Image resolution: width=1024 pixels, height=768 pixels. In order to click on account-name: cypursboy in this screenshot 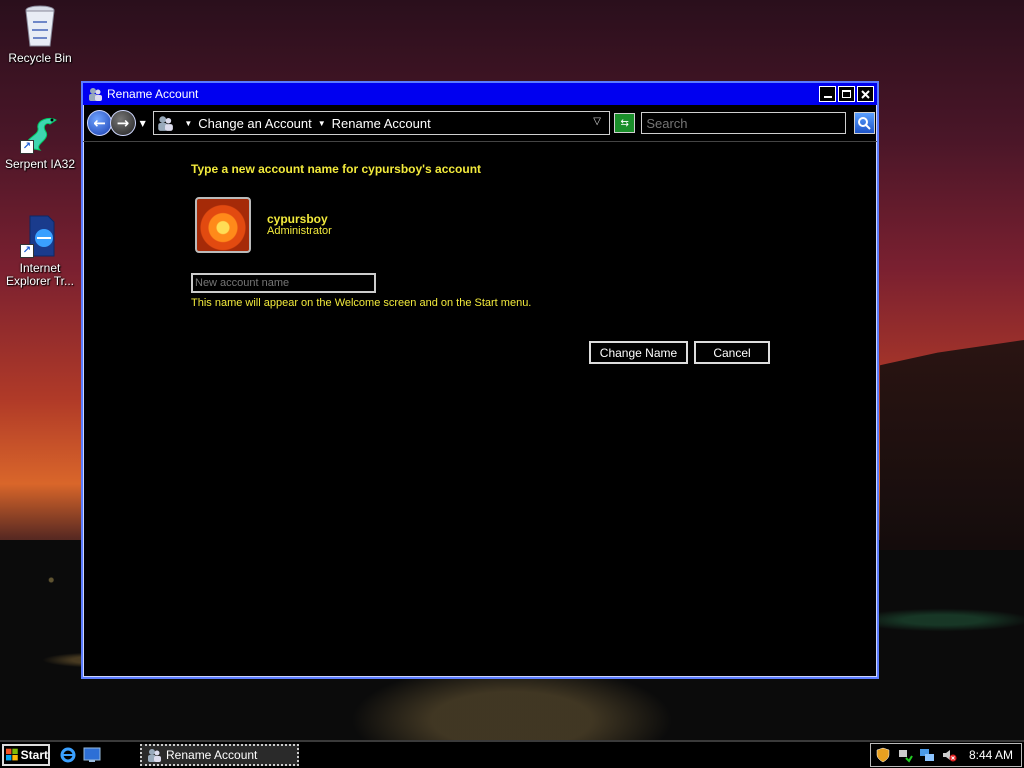, I will do `click(297, 219)`.